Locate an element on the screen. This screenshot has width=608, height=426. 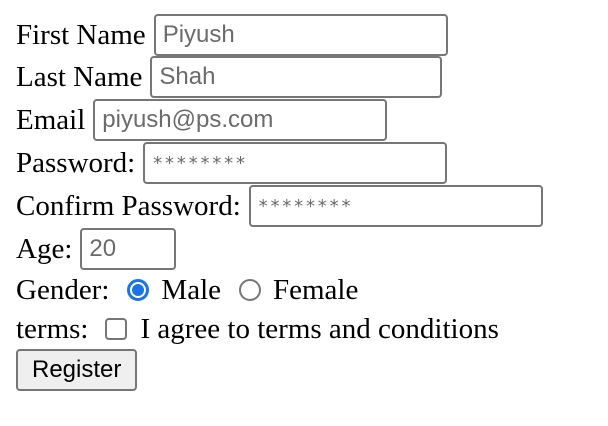
confirm-password-input is located at coordinates (395, 206).